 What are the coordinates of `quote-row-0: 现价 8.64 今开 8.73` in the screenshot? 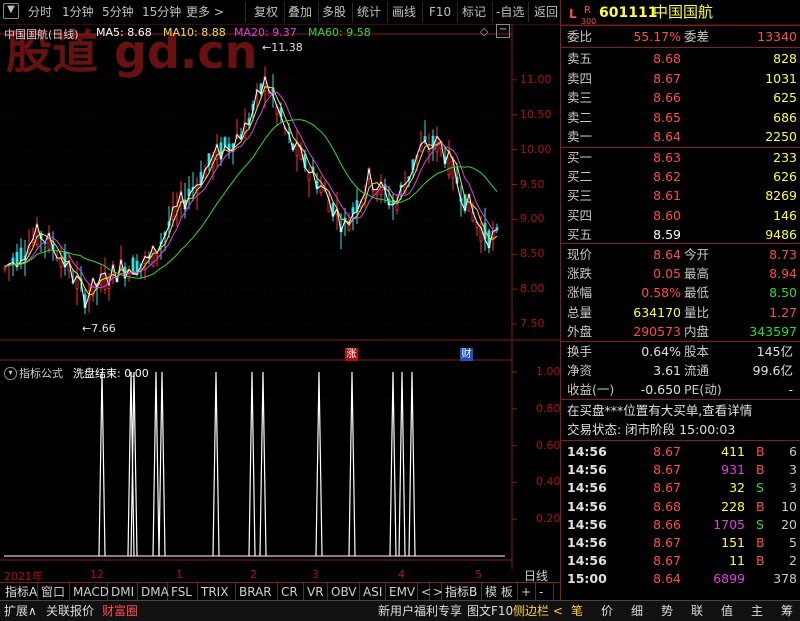 It's located at (682, 254).